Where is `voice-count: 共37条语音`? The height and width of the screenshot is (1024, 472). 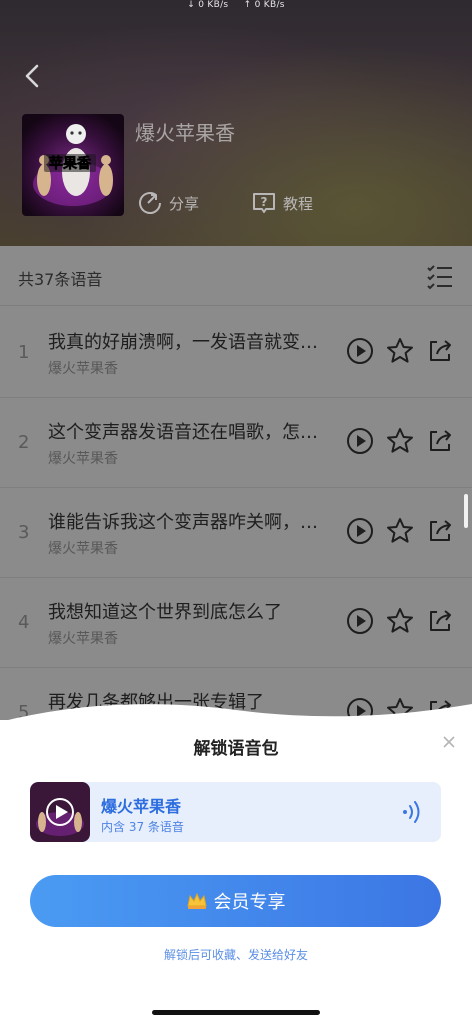
voice-count: 共37条语音 is located at coordinates (60, 279).